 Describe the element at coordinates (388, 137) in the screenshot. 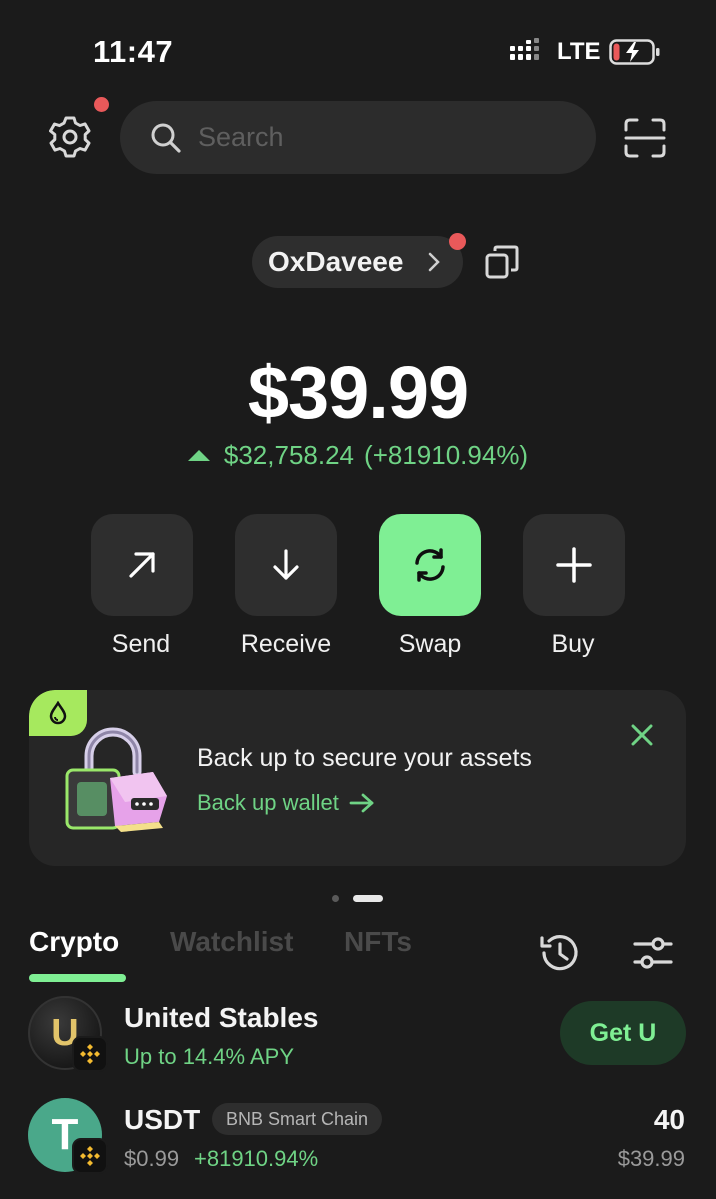

I see `search-input` at that location.